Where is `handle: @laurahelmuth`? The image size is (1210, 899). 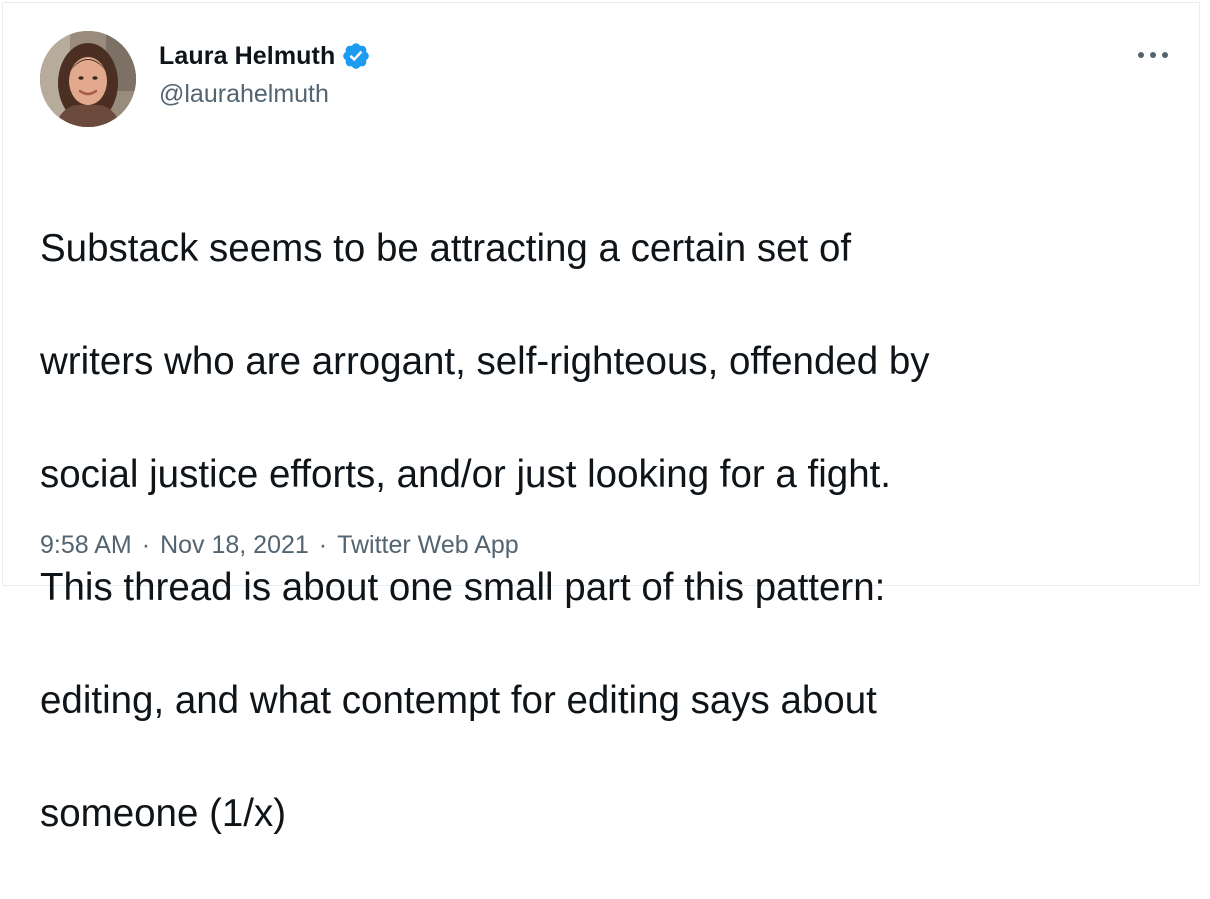 handle: @laurahelmuth is located at coordinates (265, 94).